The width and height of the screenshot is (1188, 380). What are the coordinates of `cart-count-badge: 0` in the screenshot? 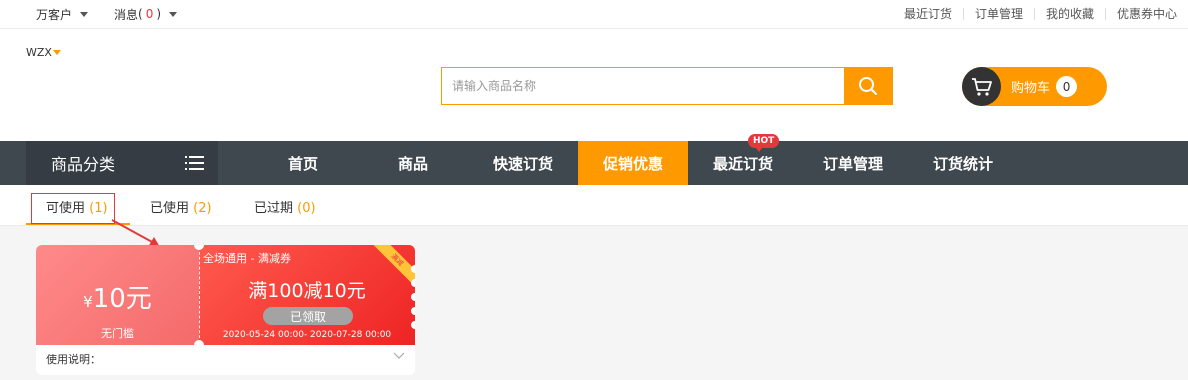 It's located at (1067, 86).